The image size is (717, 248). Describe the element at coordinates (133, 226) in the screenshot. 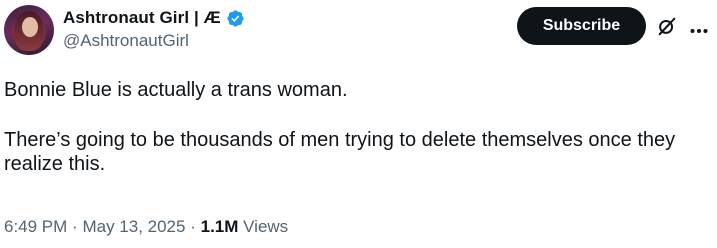

I see `tweet-date: May 13, 2025` at that location.